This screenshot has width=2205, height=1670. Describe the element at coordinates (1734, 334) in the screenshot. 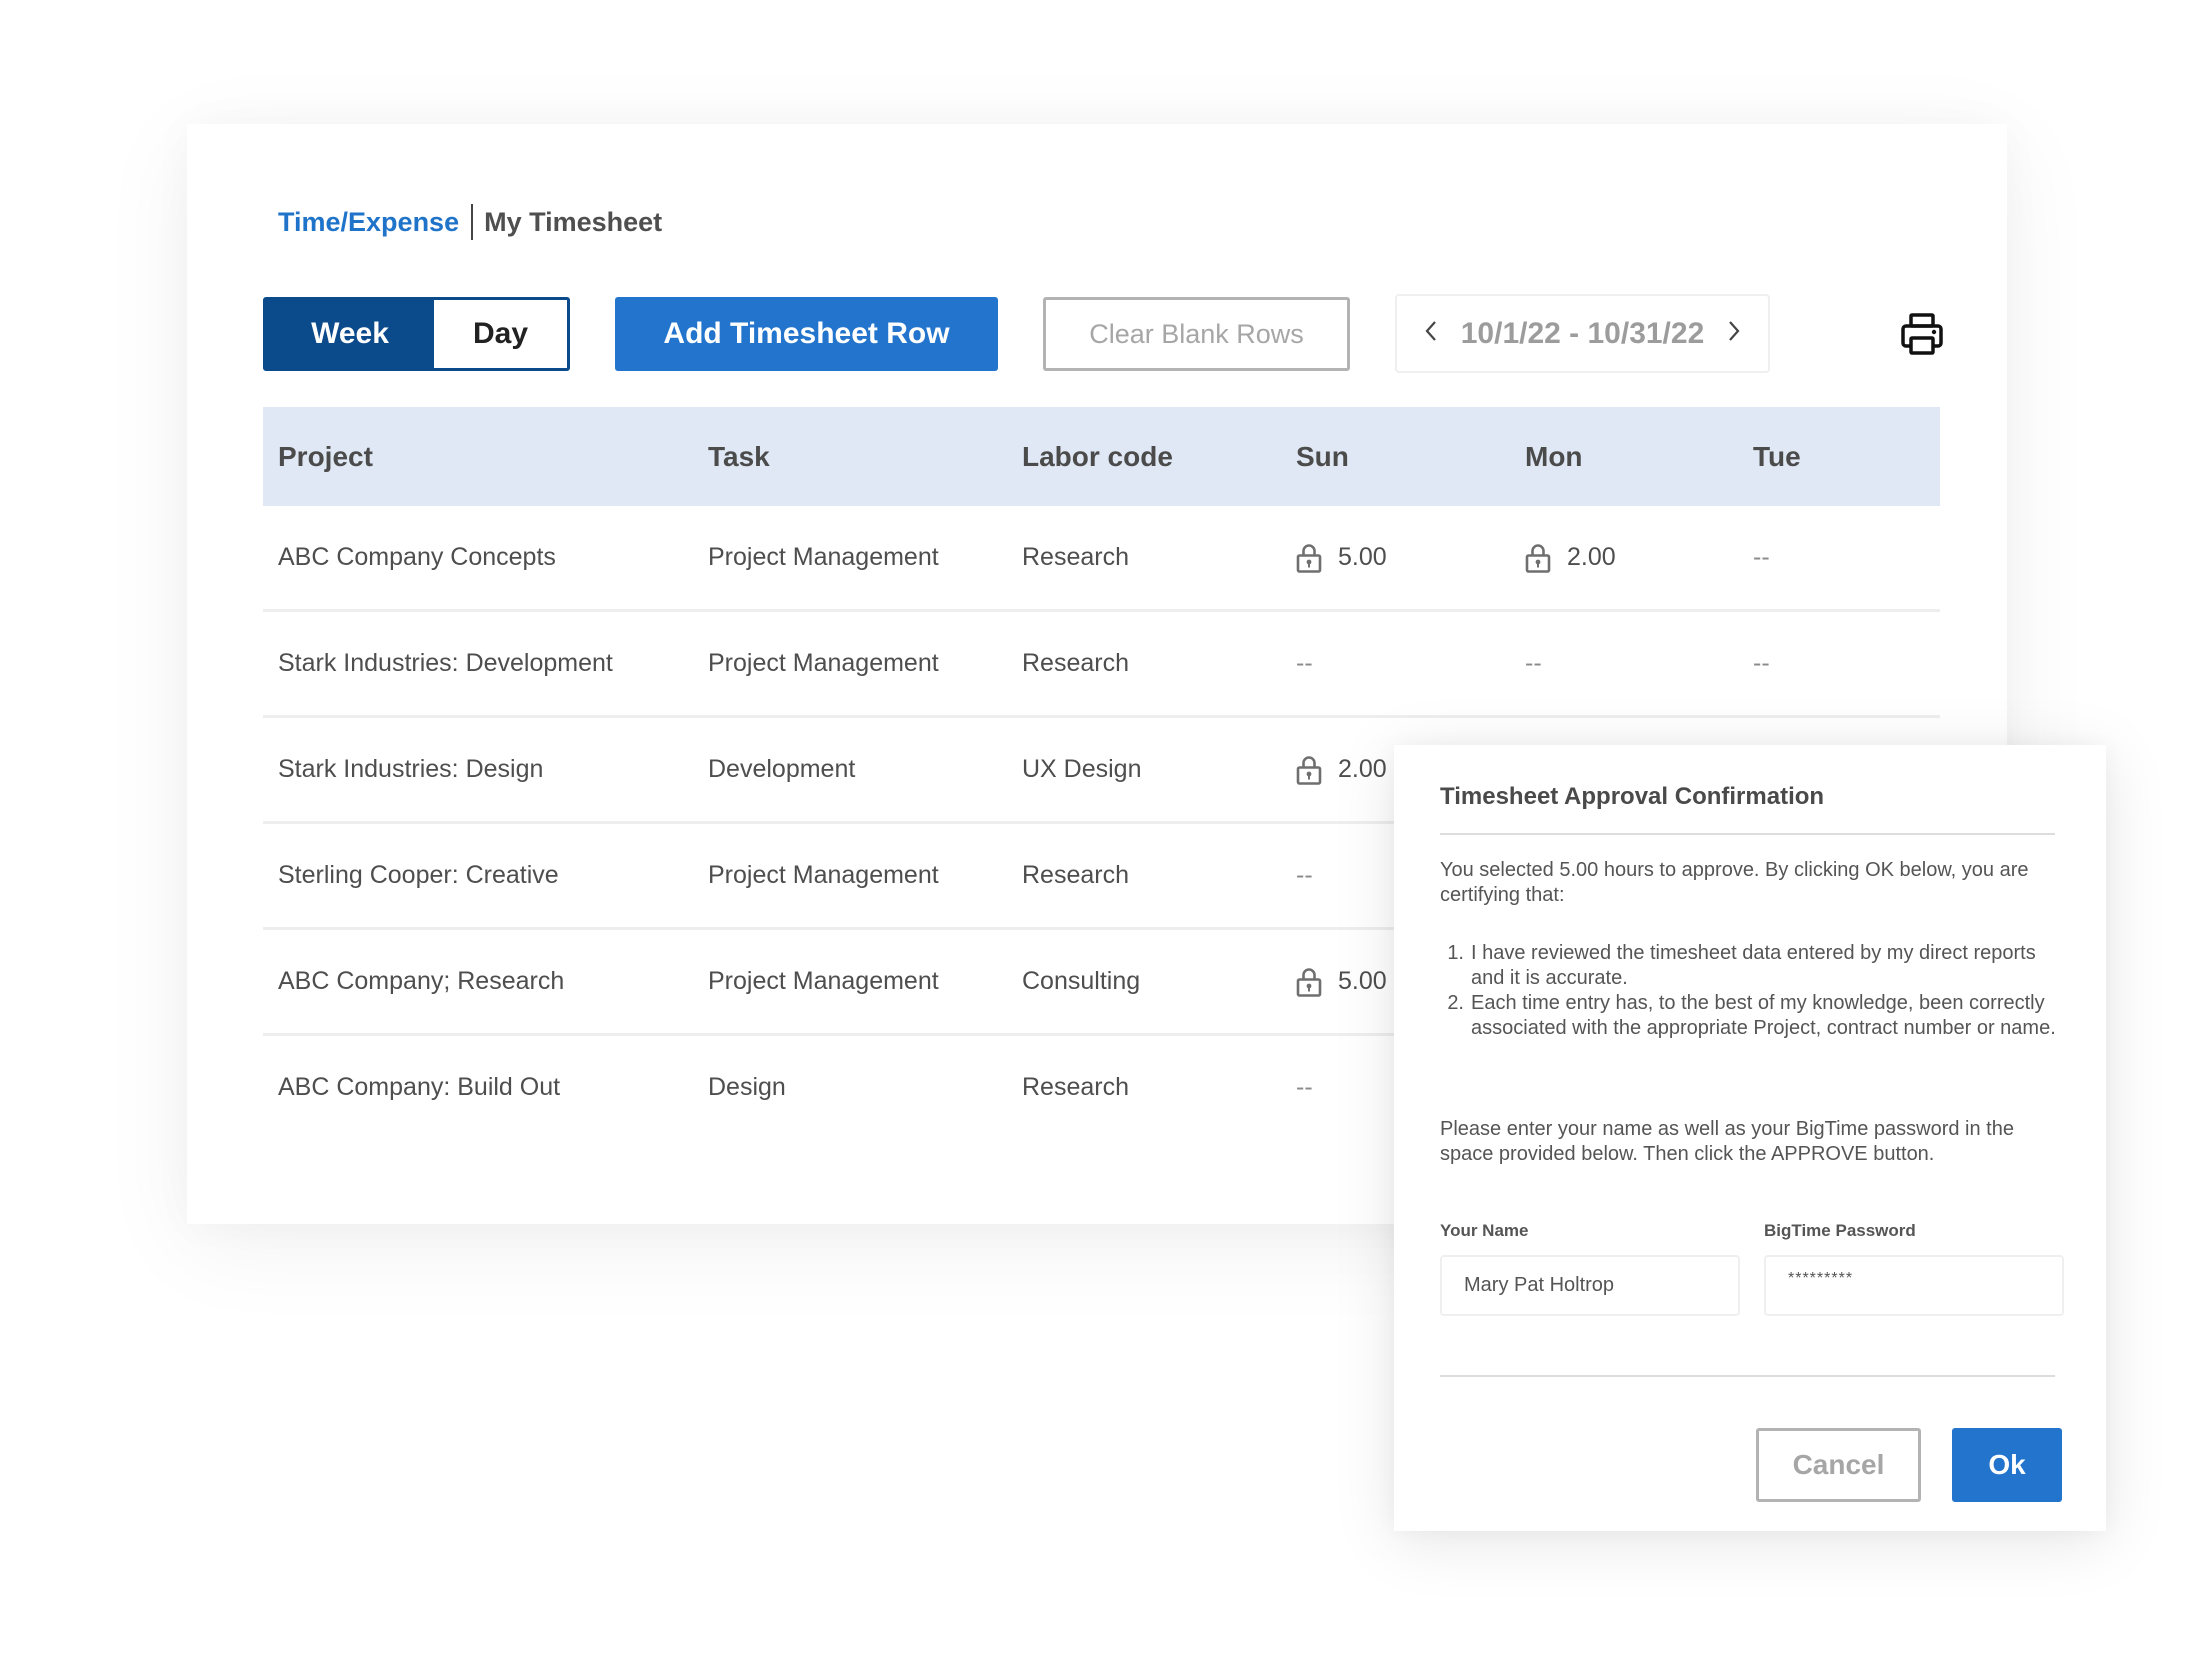

I see `chevron-right-icon` at that location.